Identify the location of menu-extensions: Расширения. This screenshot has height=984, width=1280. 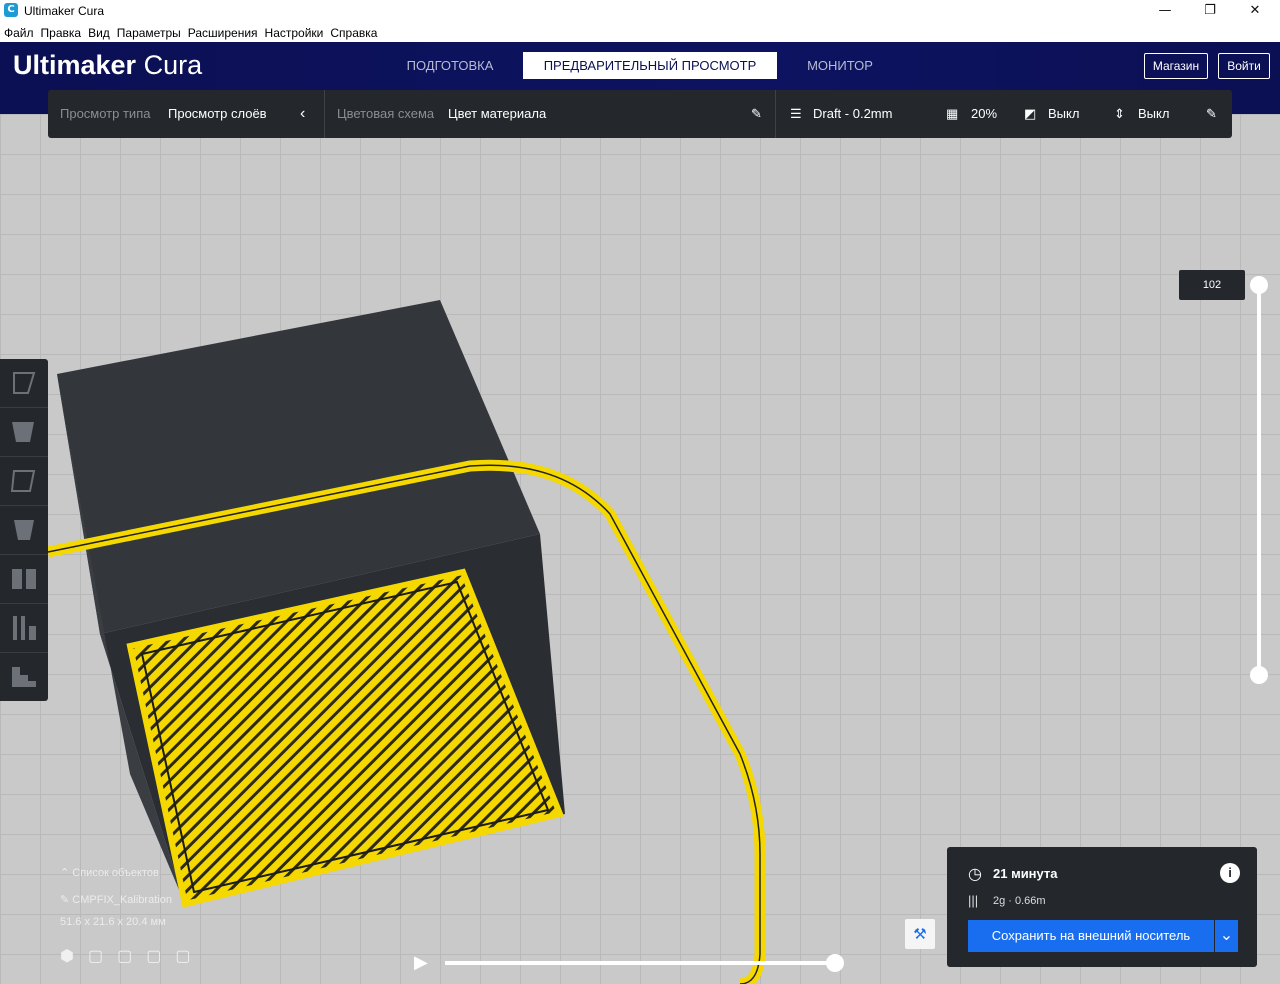
(223, 33).